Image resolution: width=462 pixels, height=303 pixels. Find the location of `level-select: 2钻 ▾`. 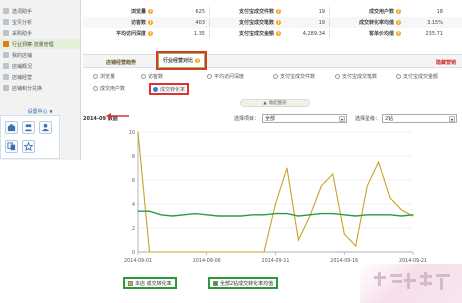

level-select: 2钻 ▾ is located at coordinates (419, 118).